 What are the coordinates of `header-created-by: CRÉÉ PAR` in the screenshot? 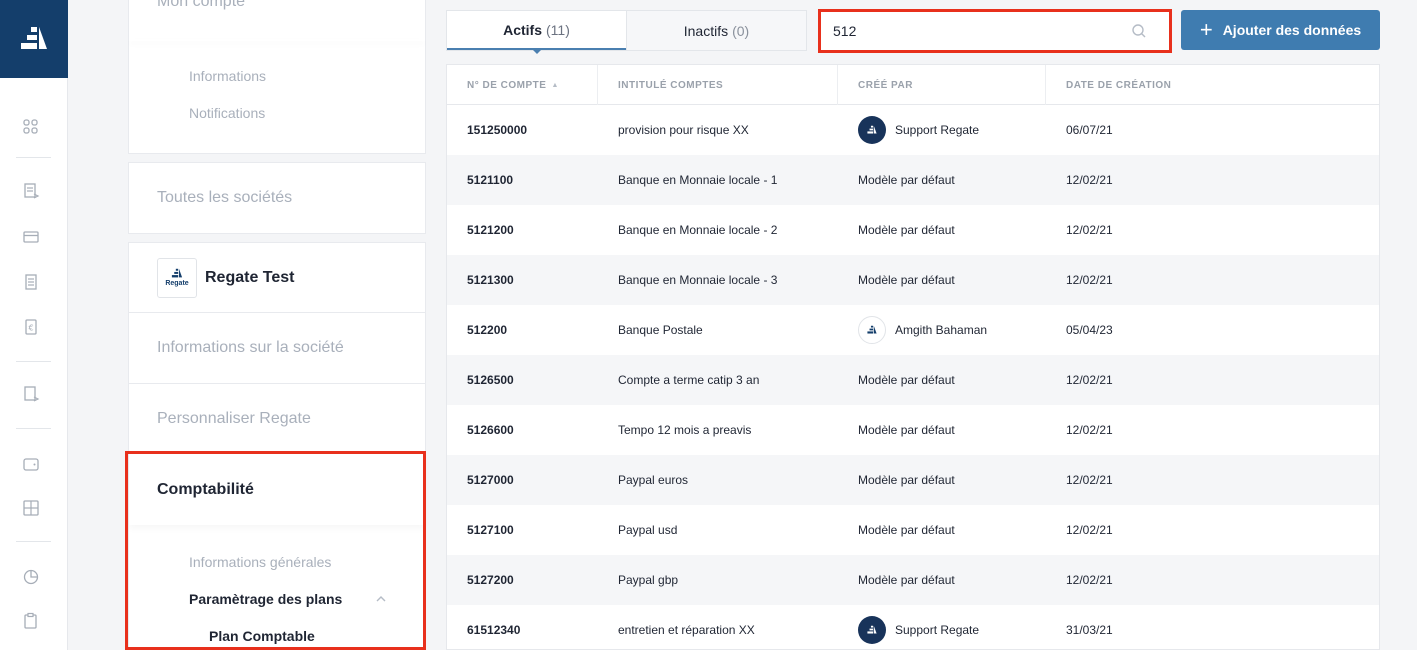 It's located at (942, 85).